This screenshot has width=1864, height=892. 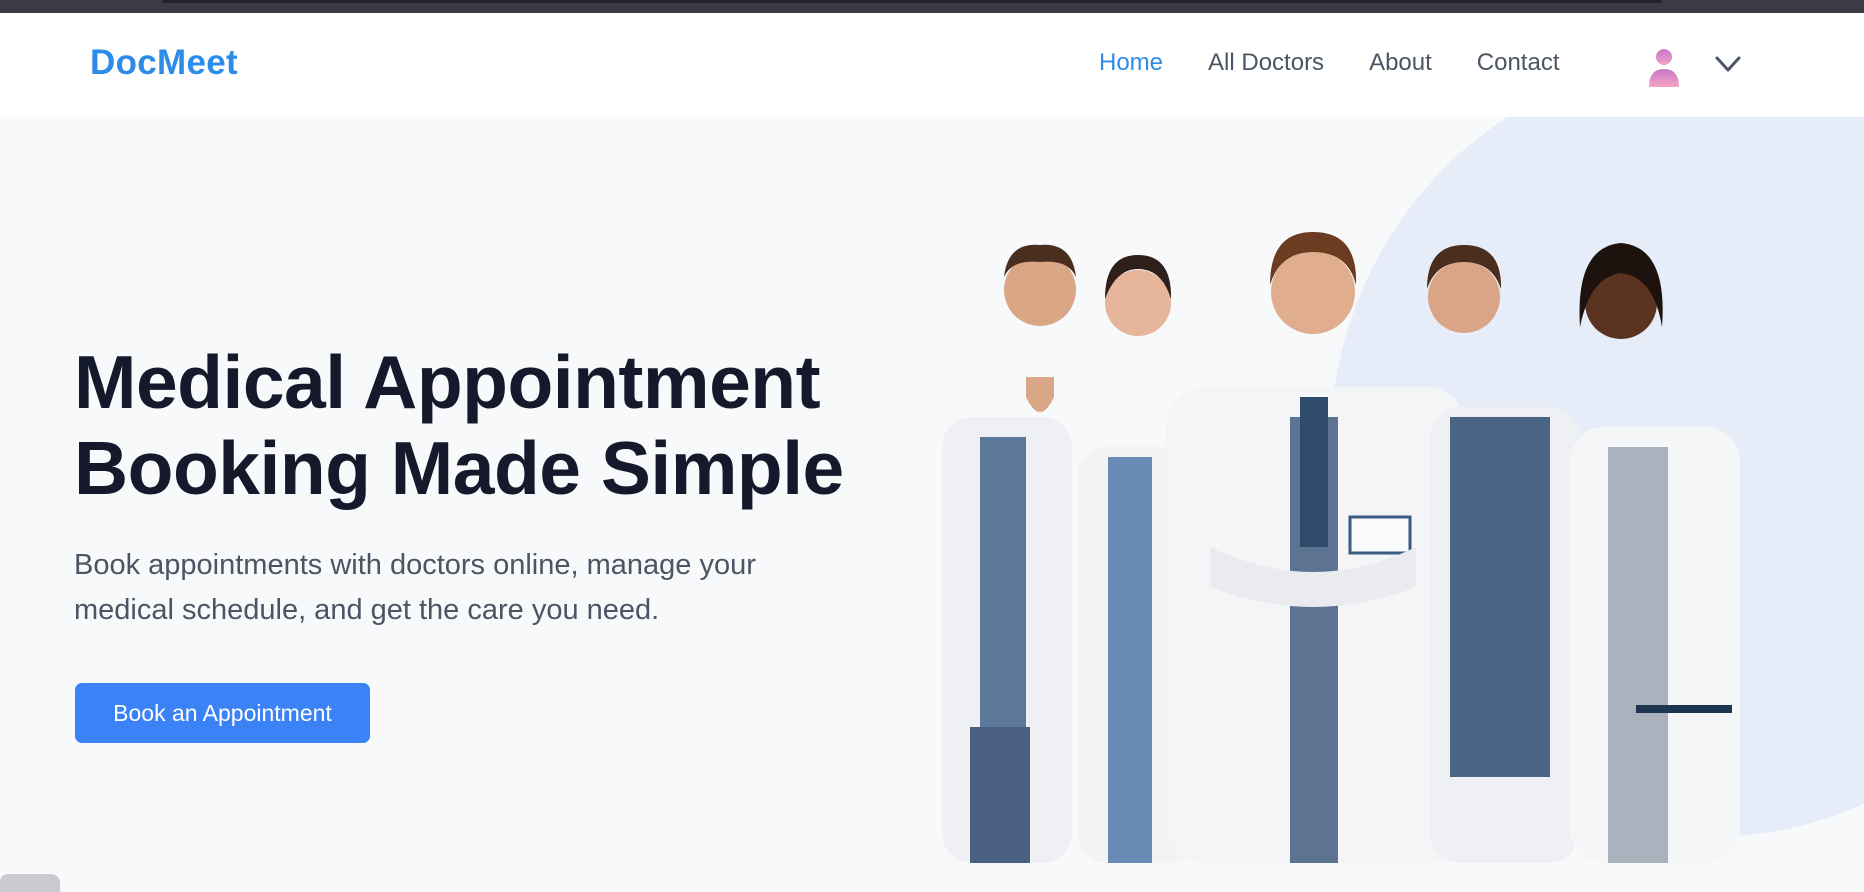 I want to click on book-appointment-button: Book an Appointment, so click(x=222, y=713).